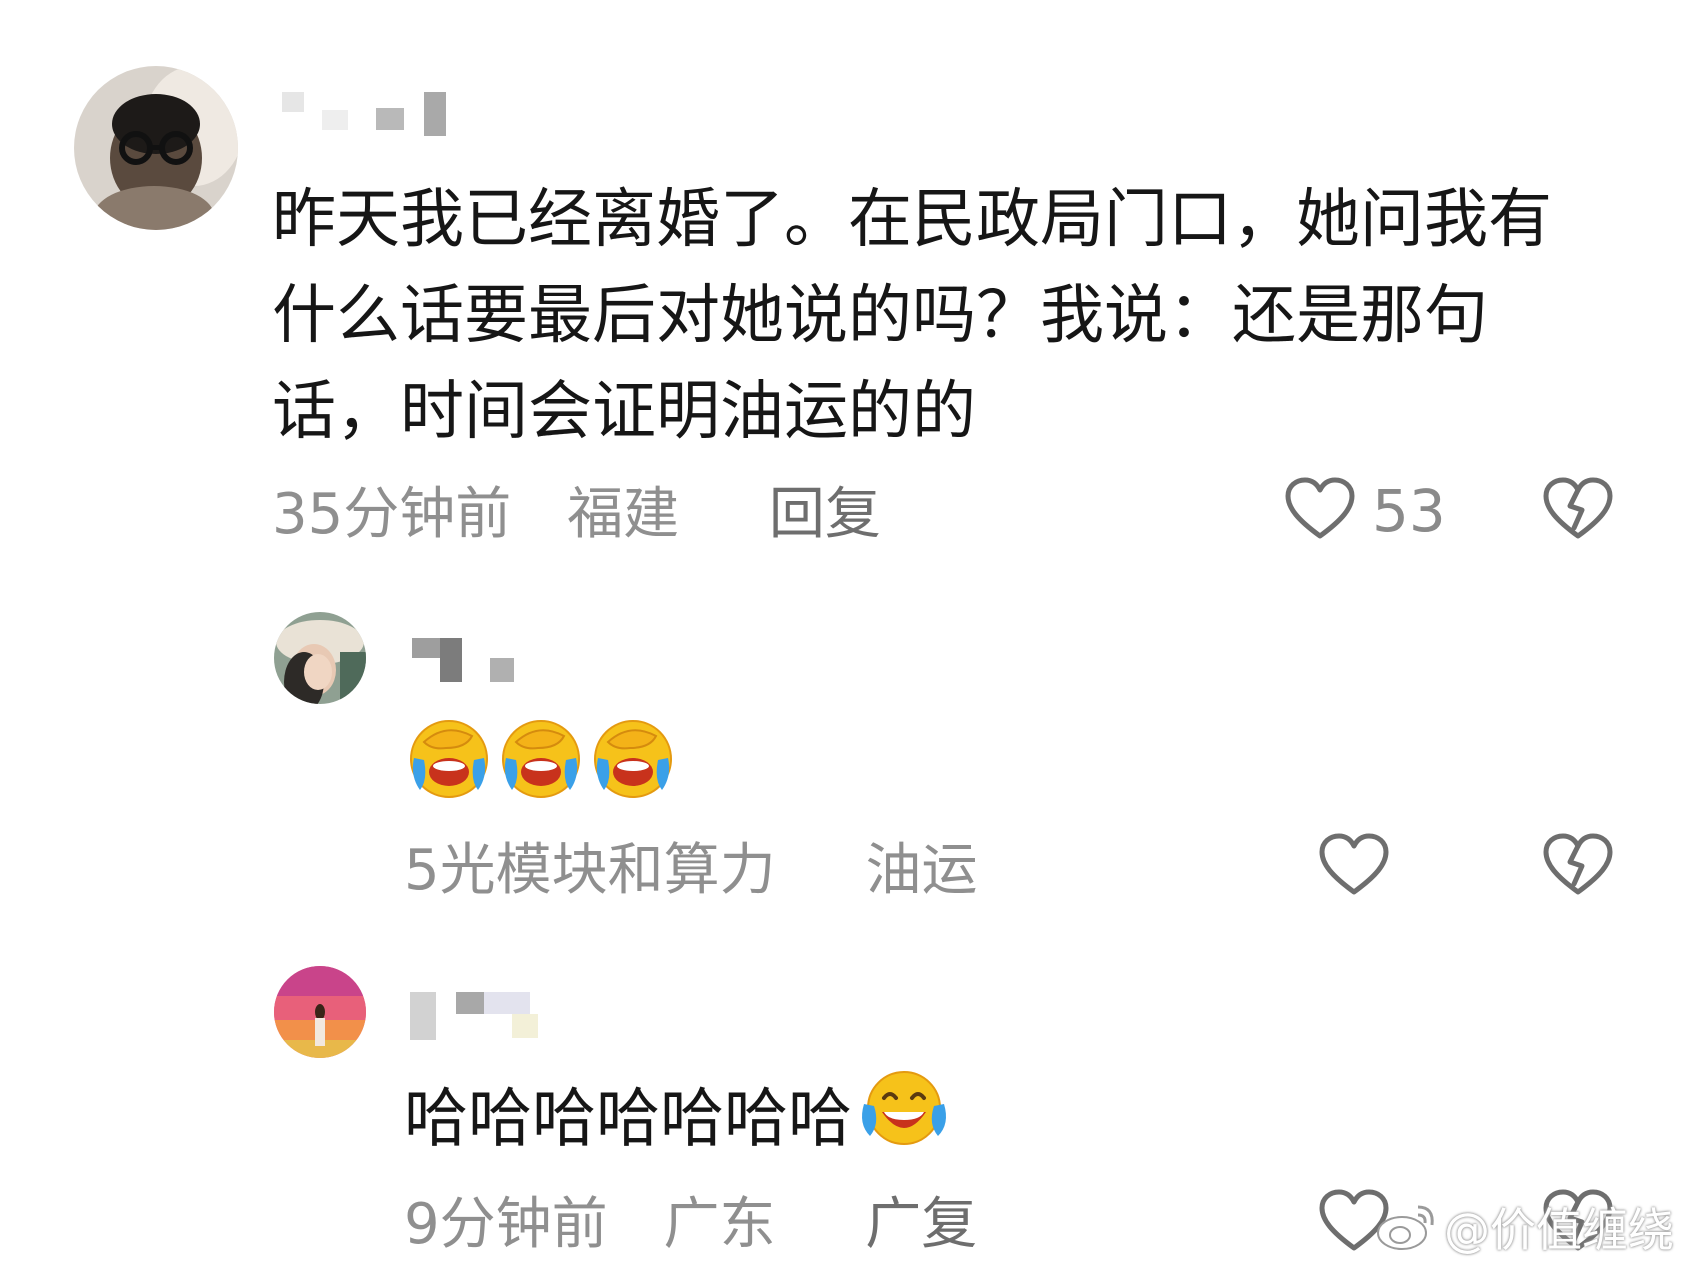  What do you see at coordinates (506, 1224) in the screenshot?
I see `timestamp: 9分钟前` at bounding box center [506, 1224].